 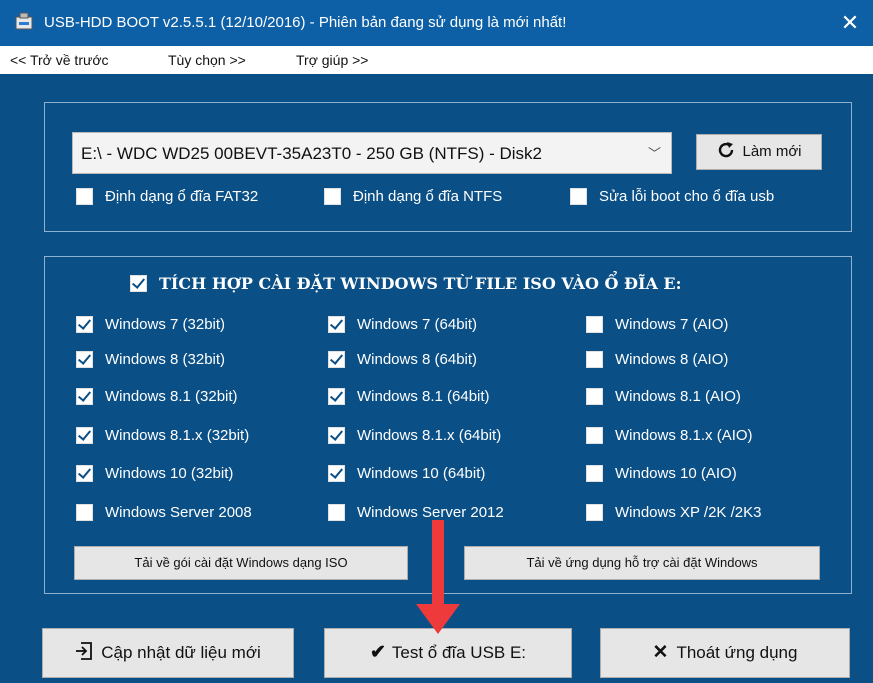 What do you see at coordinates (688, 512) in the screenshot?
I see `windows-option-label: Windows XP /2K /2K3` at bounding box center [688, 512].